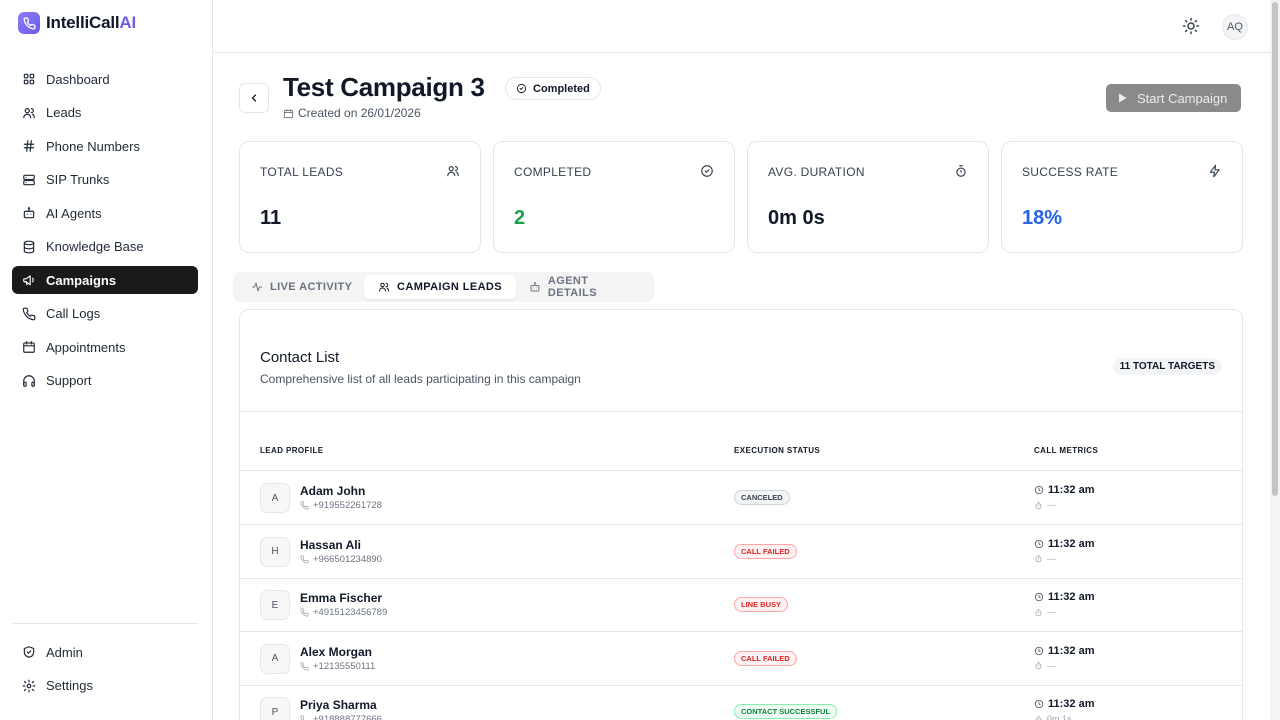 The image size is (1280, 720). I want to click on stat-value: 11, so click(271, 218).